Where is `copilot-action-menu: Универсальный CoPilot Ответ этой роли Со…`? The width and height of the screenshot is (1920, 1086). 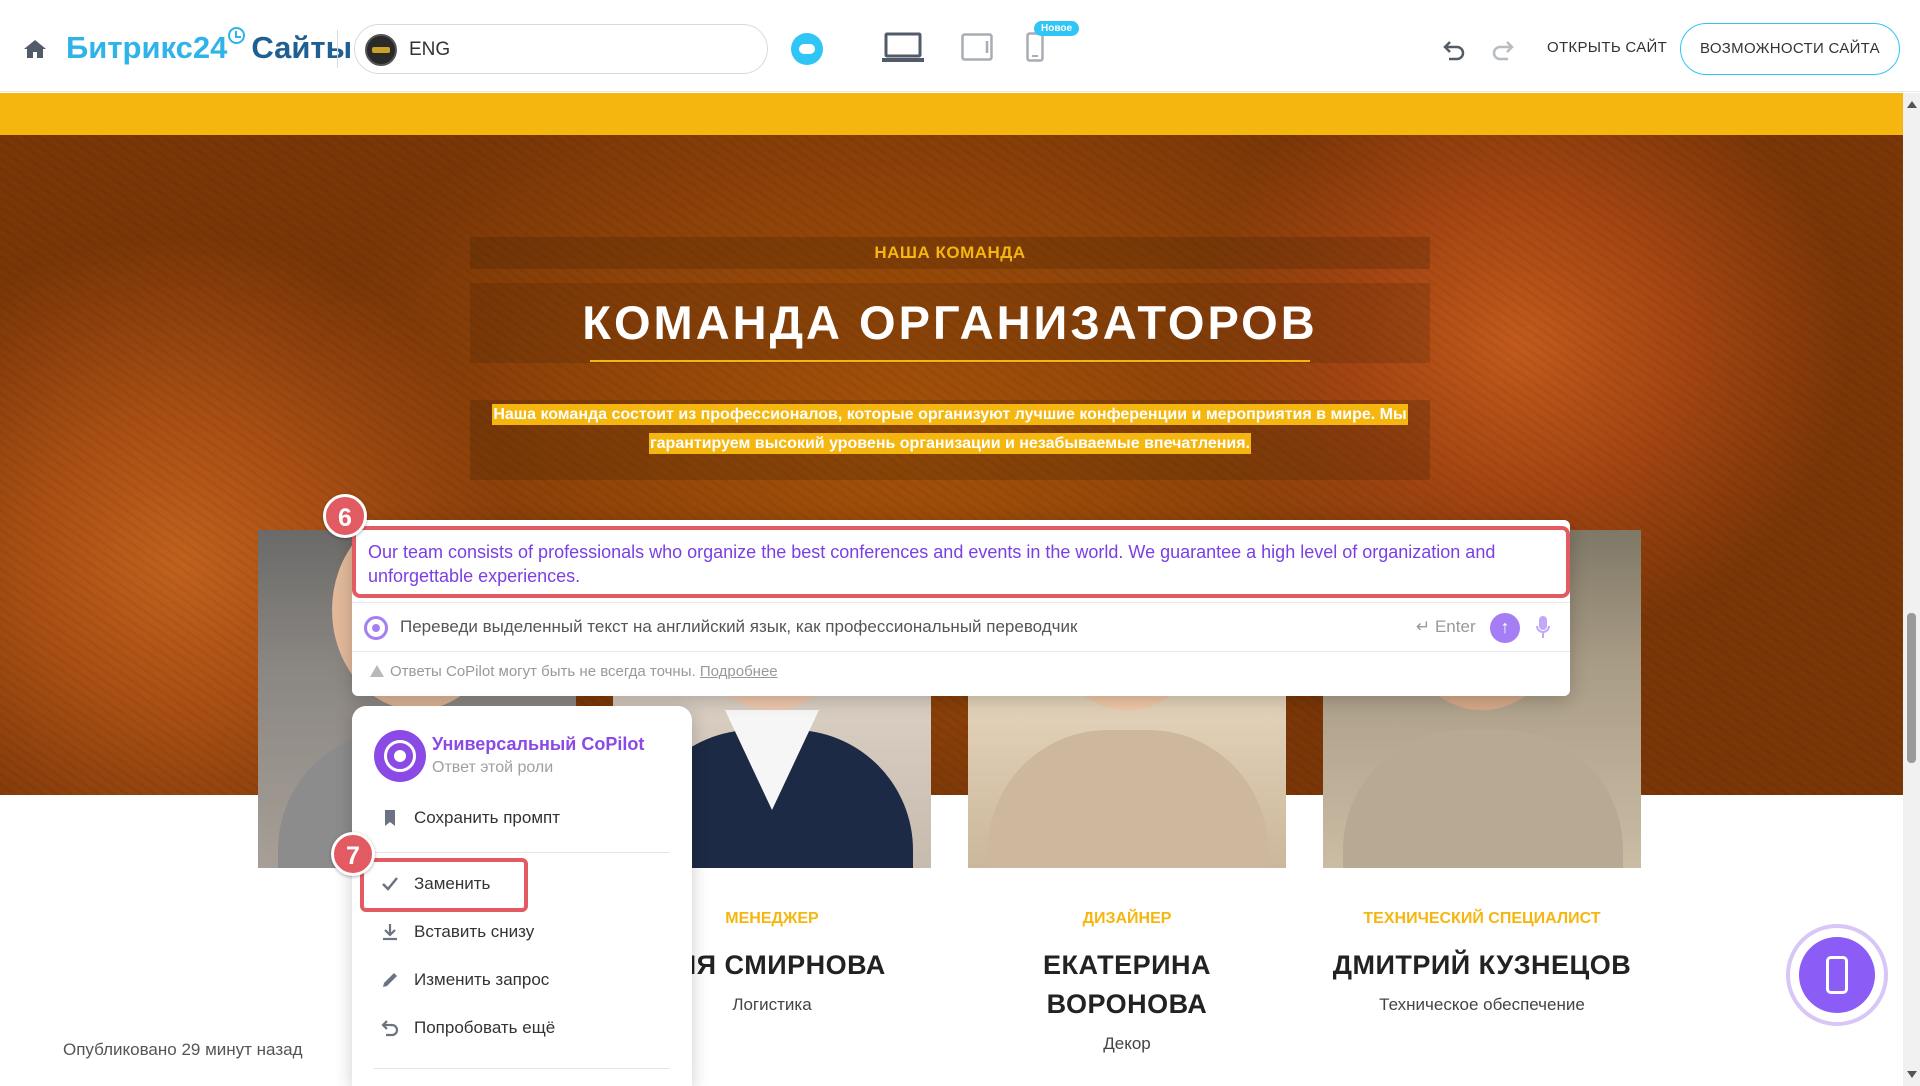
copilot-action-menu: Универсальный CoPilot Ответ этой роли Со… is located at coordinates (522, 896).